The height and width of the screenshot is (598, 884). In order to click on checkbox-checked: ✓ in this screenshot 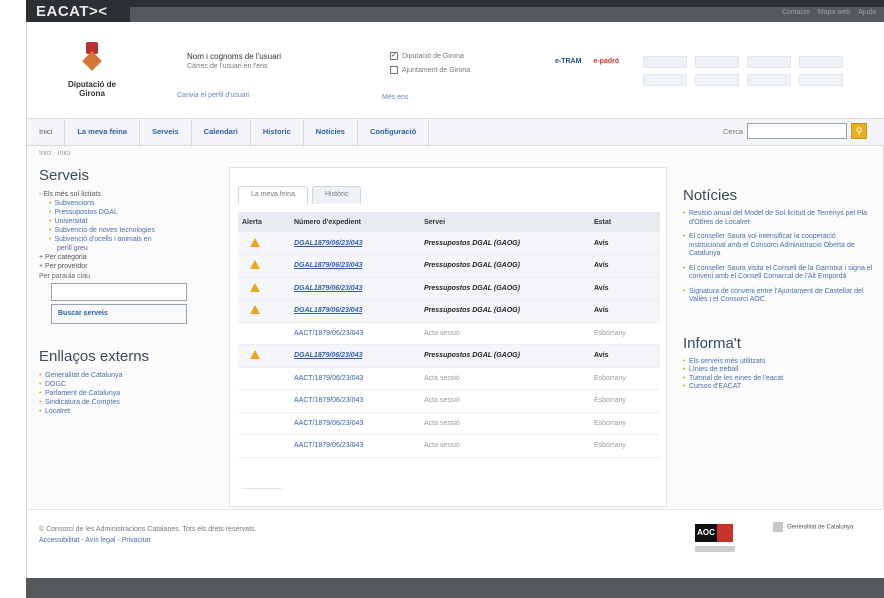, I will do `click(394, 56)`.